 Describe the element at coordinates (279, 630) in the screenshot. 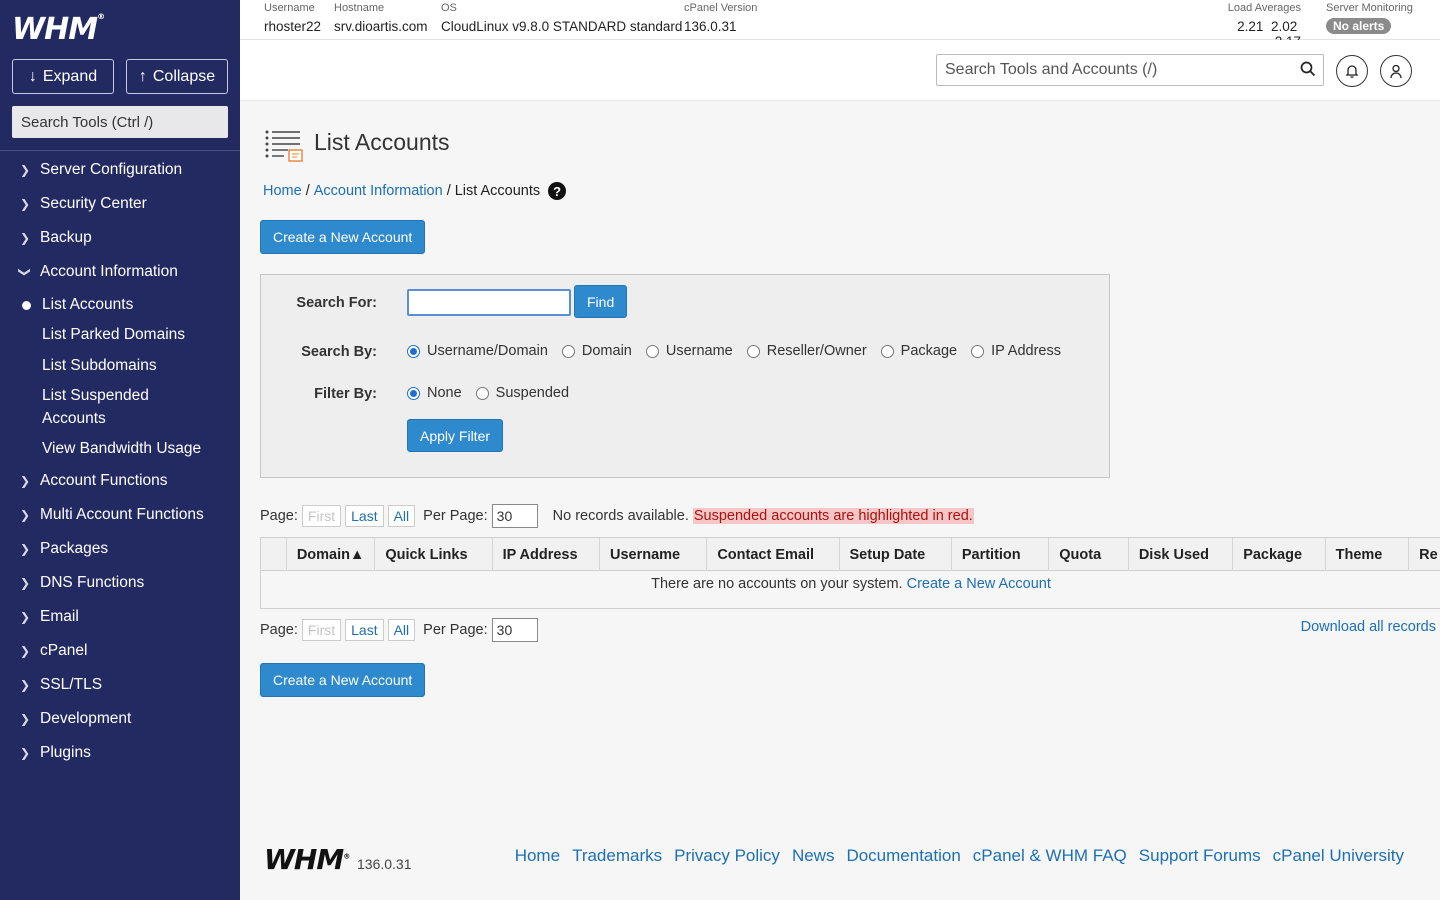

I see `page-label: Page:` at that location.